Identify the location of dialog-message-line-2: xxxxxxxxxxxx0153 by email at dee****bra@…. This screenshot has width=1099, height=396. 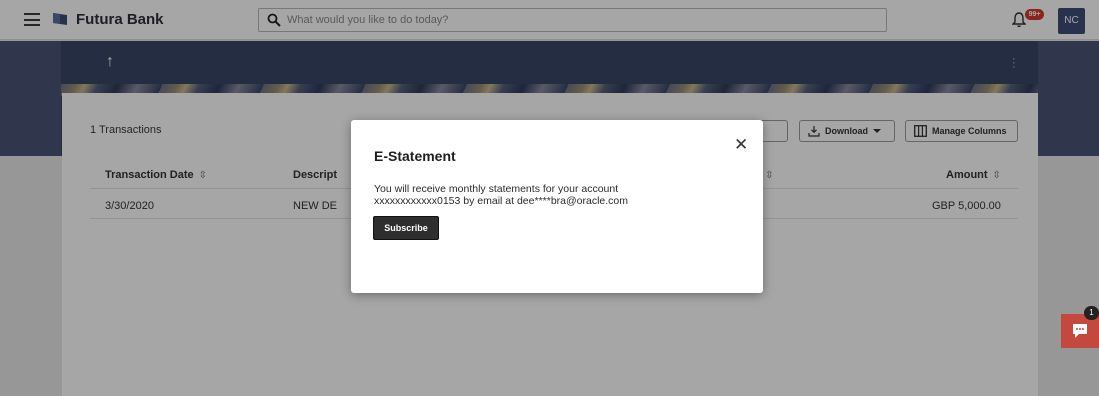
(501, 201).